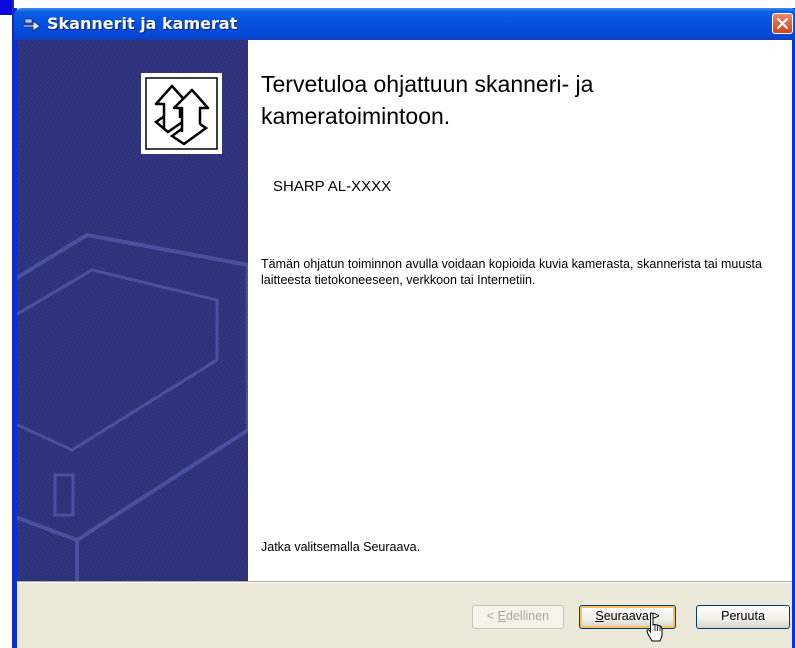 Image resolution: width=795 pixels, height=648 pixels. What do you see at coordinates (502, 616) in the screenshot?
I see `back-button-mnemonic: E` at bounding box center [502, 616].